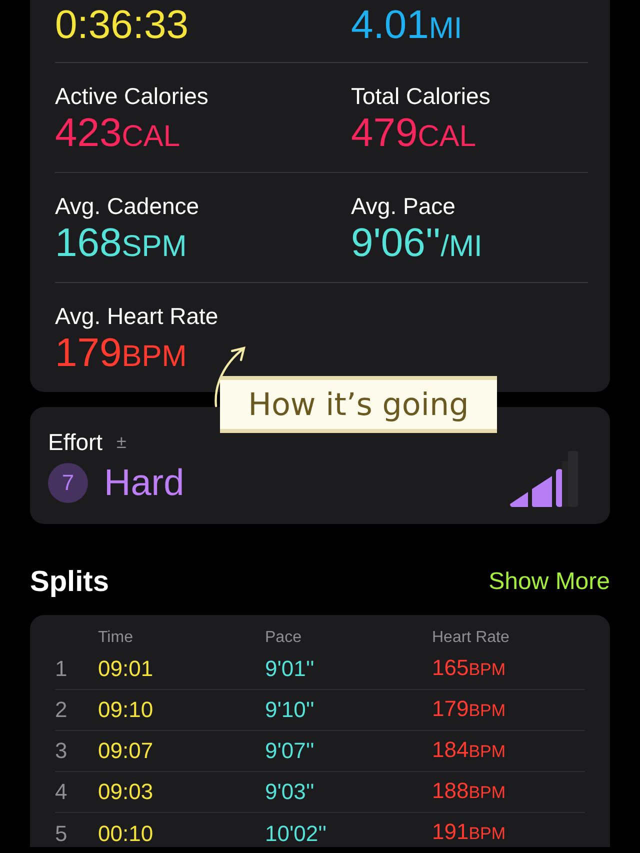  What do you see at coordinates (61, 834) in the screenshot?
I see `split-number: 5` at bounding box center [61, 834].